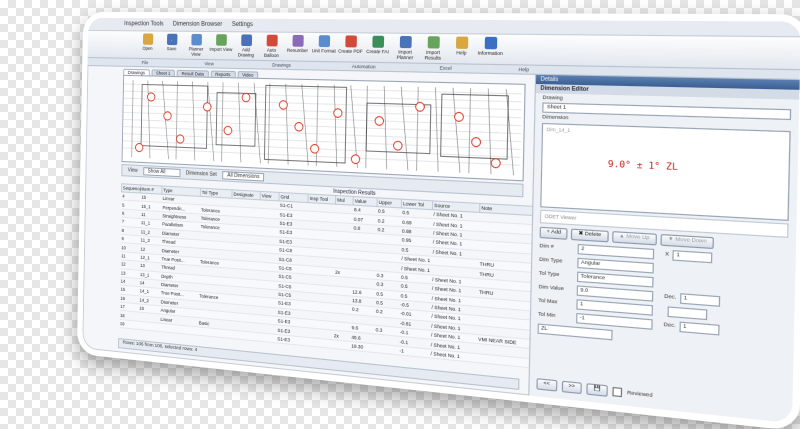 The height and width of the screenshot is (429, 800). Describe the element at coordinates (132, 170) in the screenshot. I see `view-label: View` at that location.